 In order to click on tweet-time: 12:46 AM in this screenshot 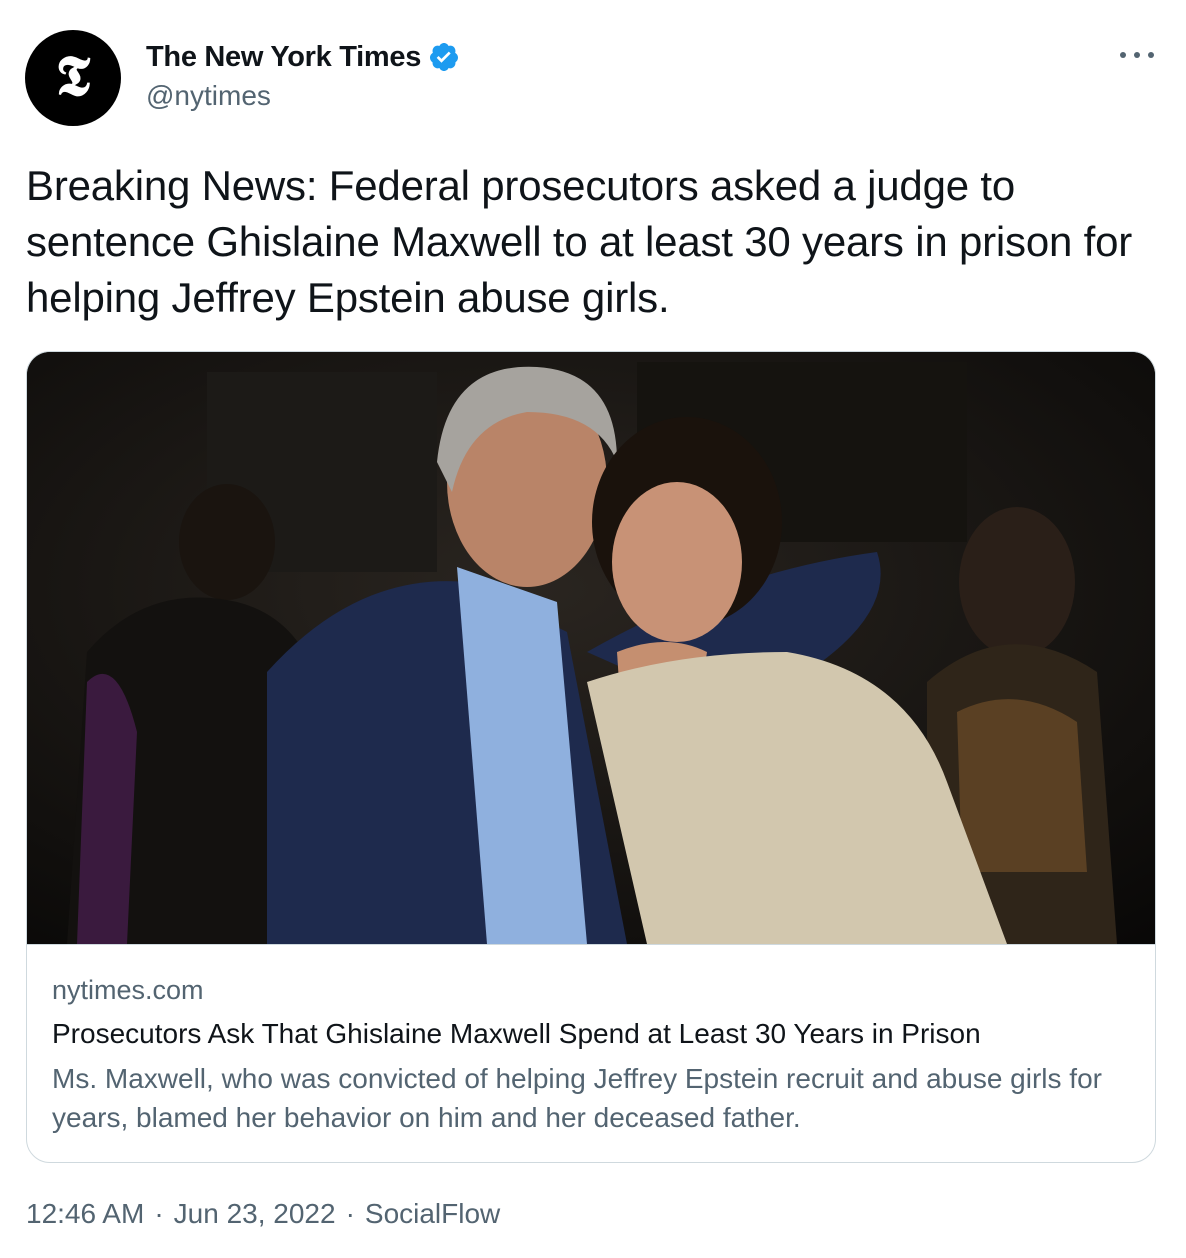, I will do `click(85, 1214)`.